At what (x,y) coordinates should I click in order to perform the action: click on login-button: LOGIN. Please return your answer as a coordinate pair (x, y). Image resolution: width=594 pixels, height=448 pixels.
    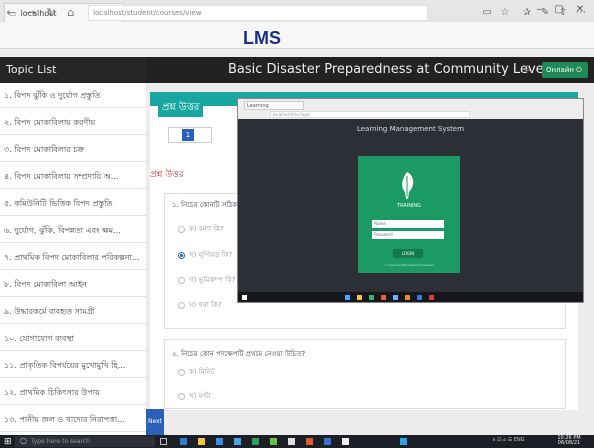
    Looking at the image, I should click on (408, 253).